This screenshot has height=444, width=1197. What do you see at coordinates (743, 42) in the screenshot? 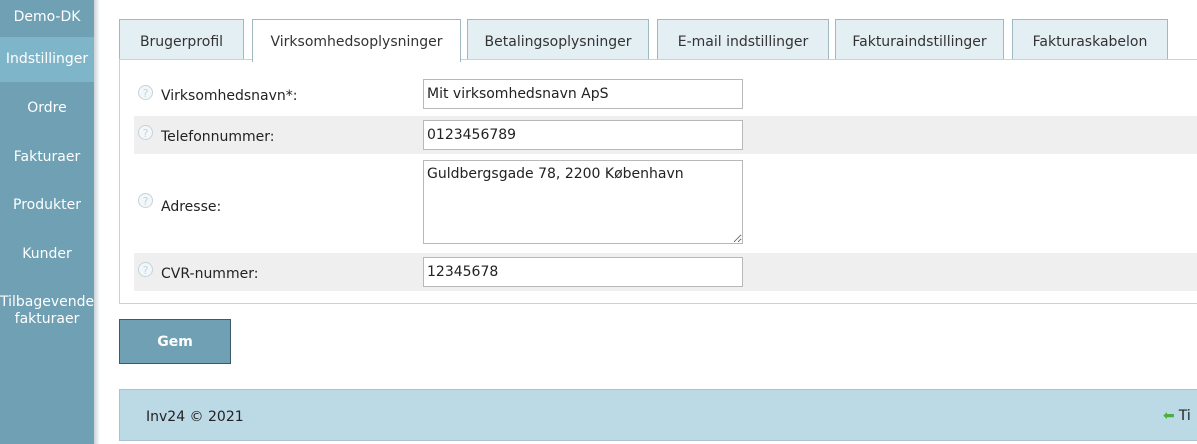
I see `tab-label: E-mail indstillinger` at bounding box center [743, 42].